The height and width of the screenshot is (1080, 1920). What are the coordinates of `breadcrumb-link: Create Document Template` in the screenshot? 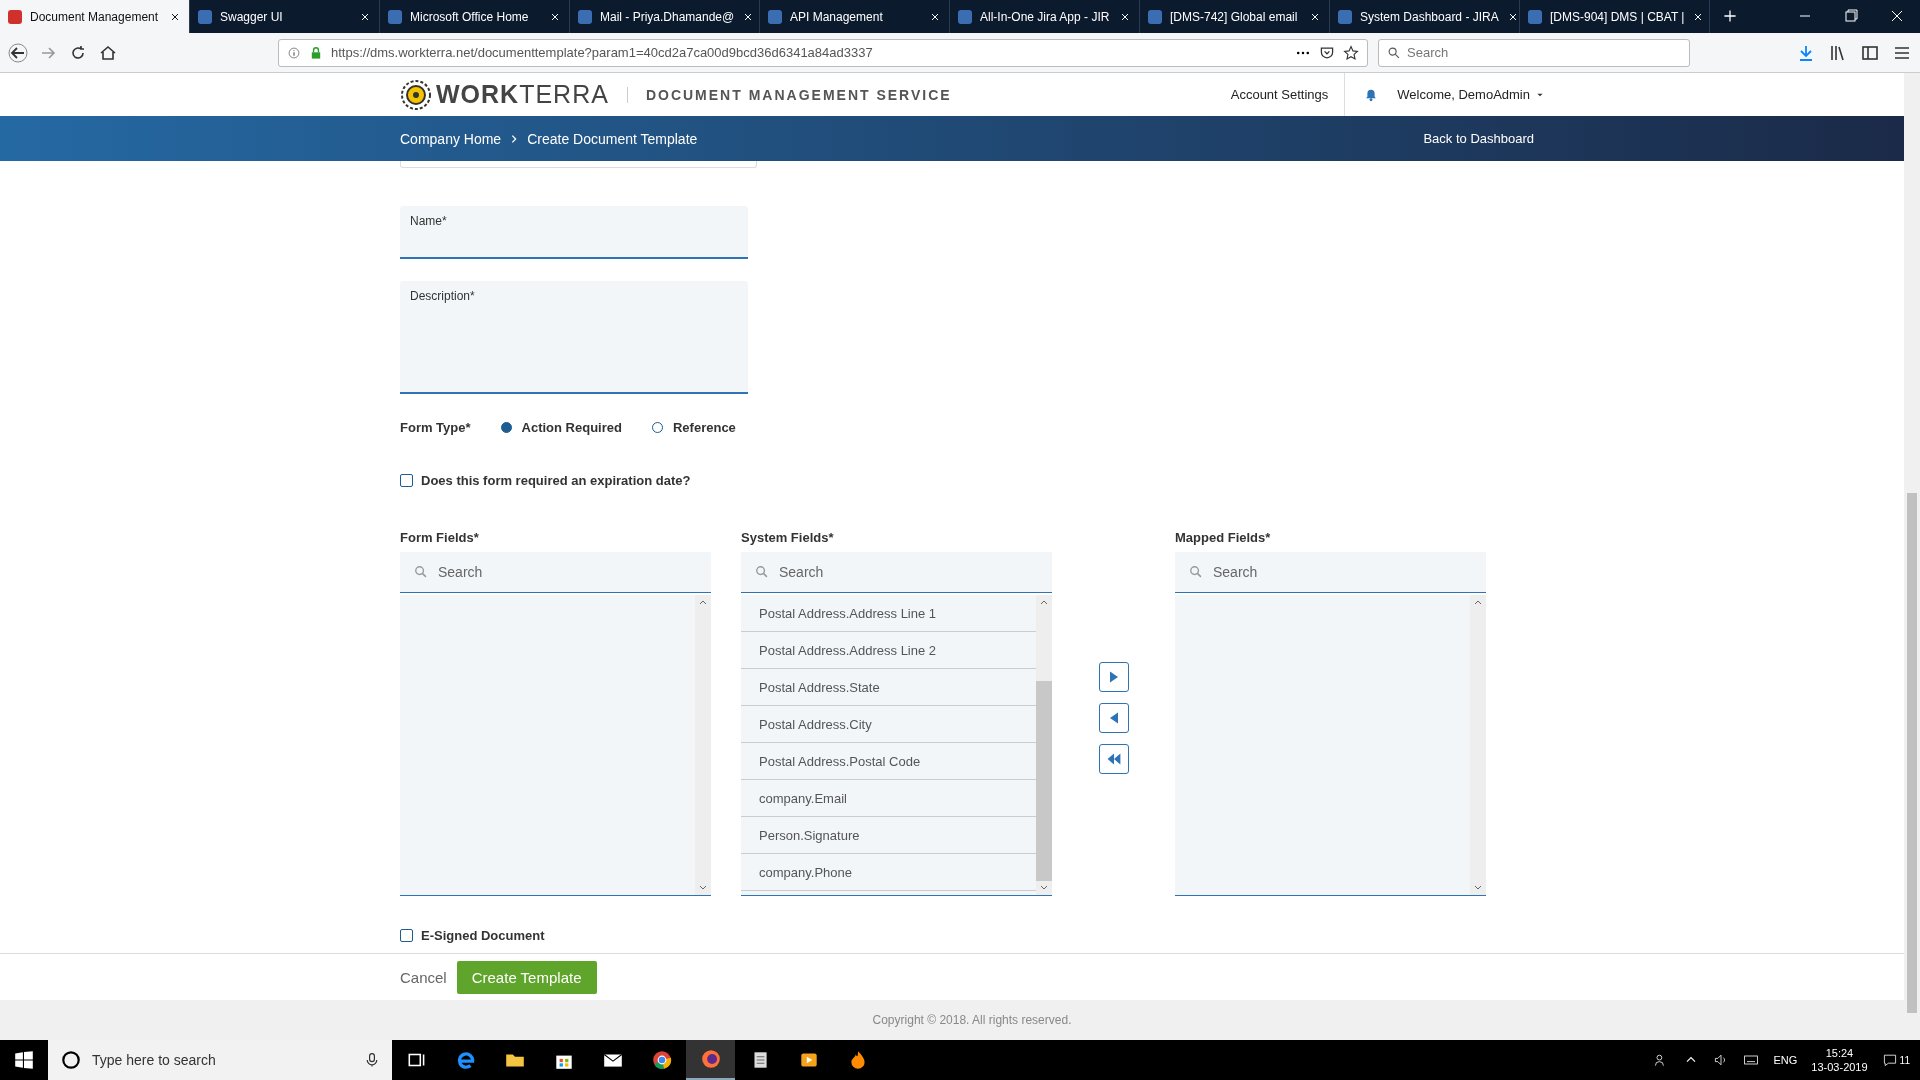 It's located at (612, 138).